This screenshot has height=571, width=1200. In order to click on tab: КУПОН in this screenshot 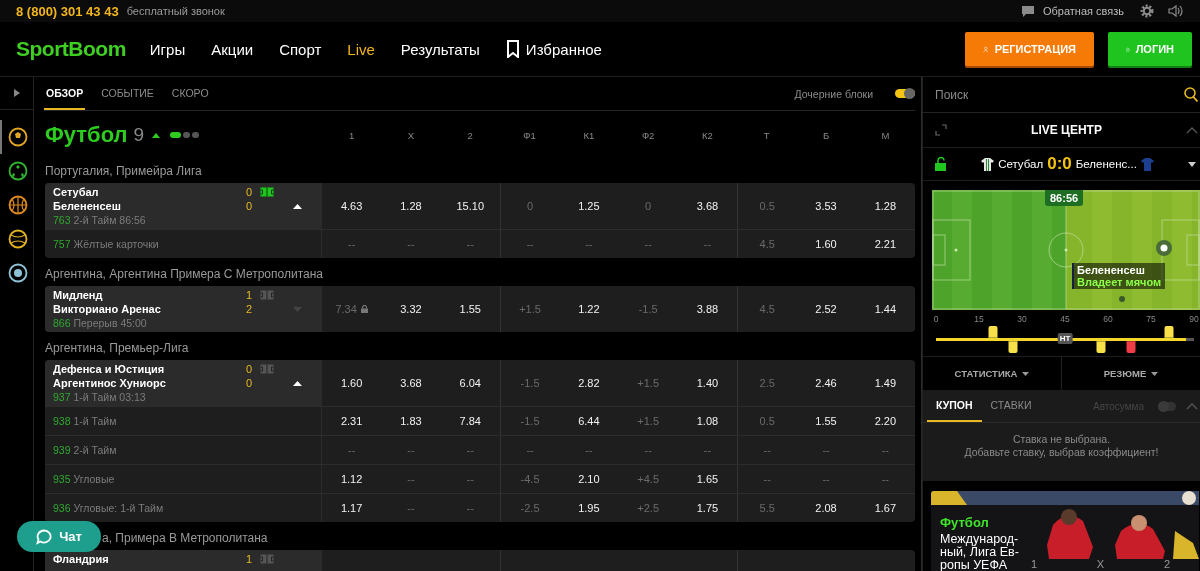, I will do `click(954, 406)`.